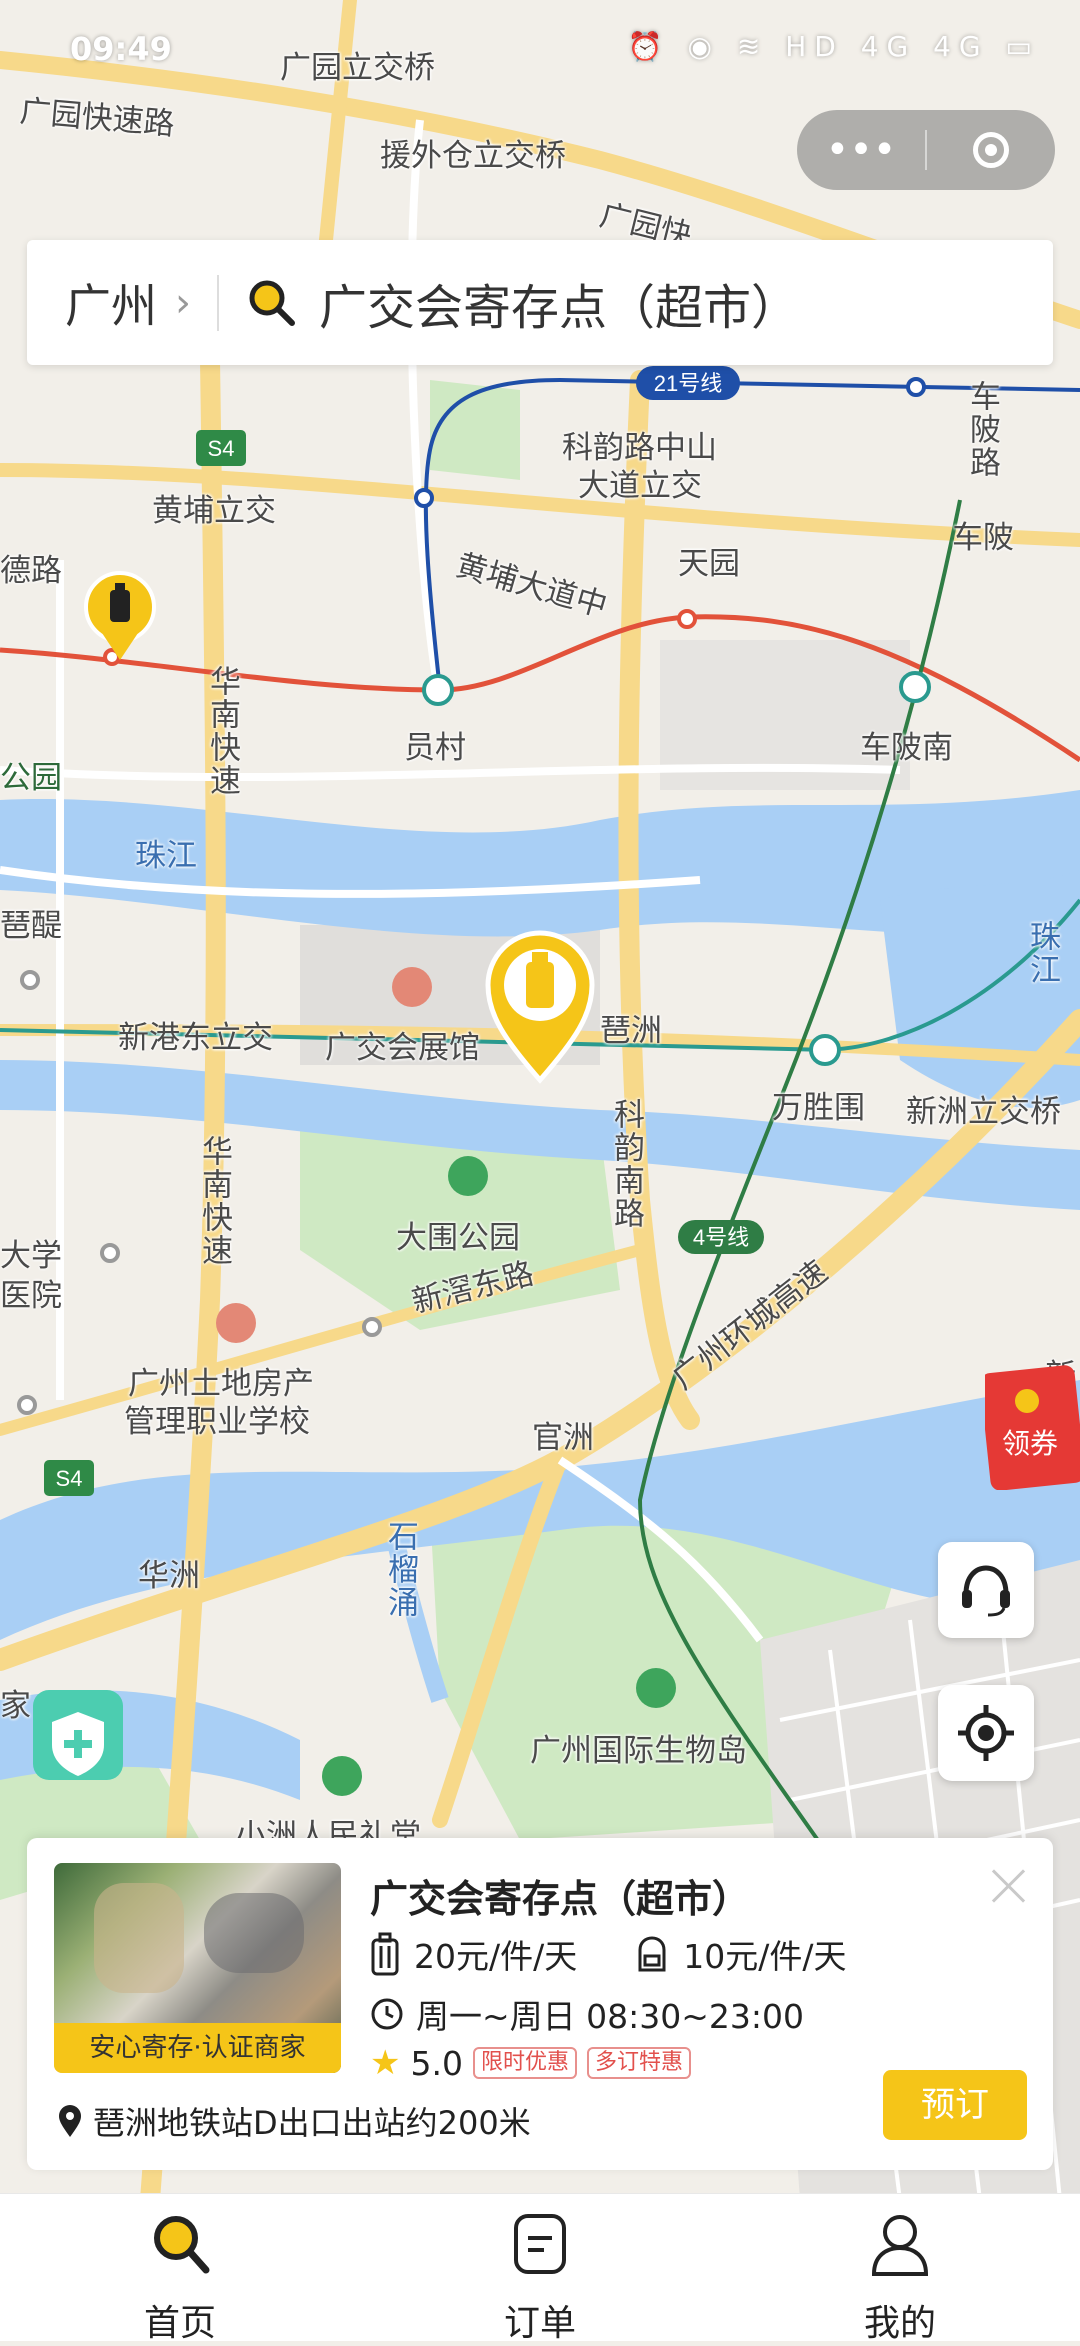 The image size is (1080, 2346). What do you see at coordinates (608, 1954) in the screenshot?
I see `price-row: 20元/件/天 10元/件/天` at bounding box center [608, 1954].